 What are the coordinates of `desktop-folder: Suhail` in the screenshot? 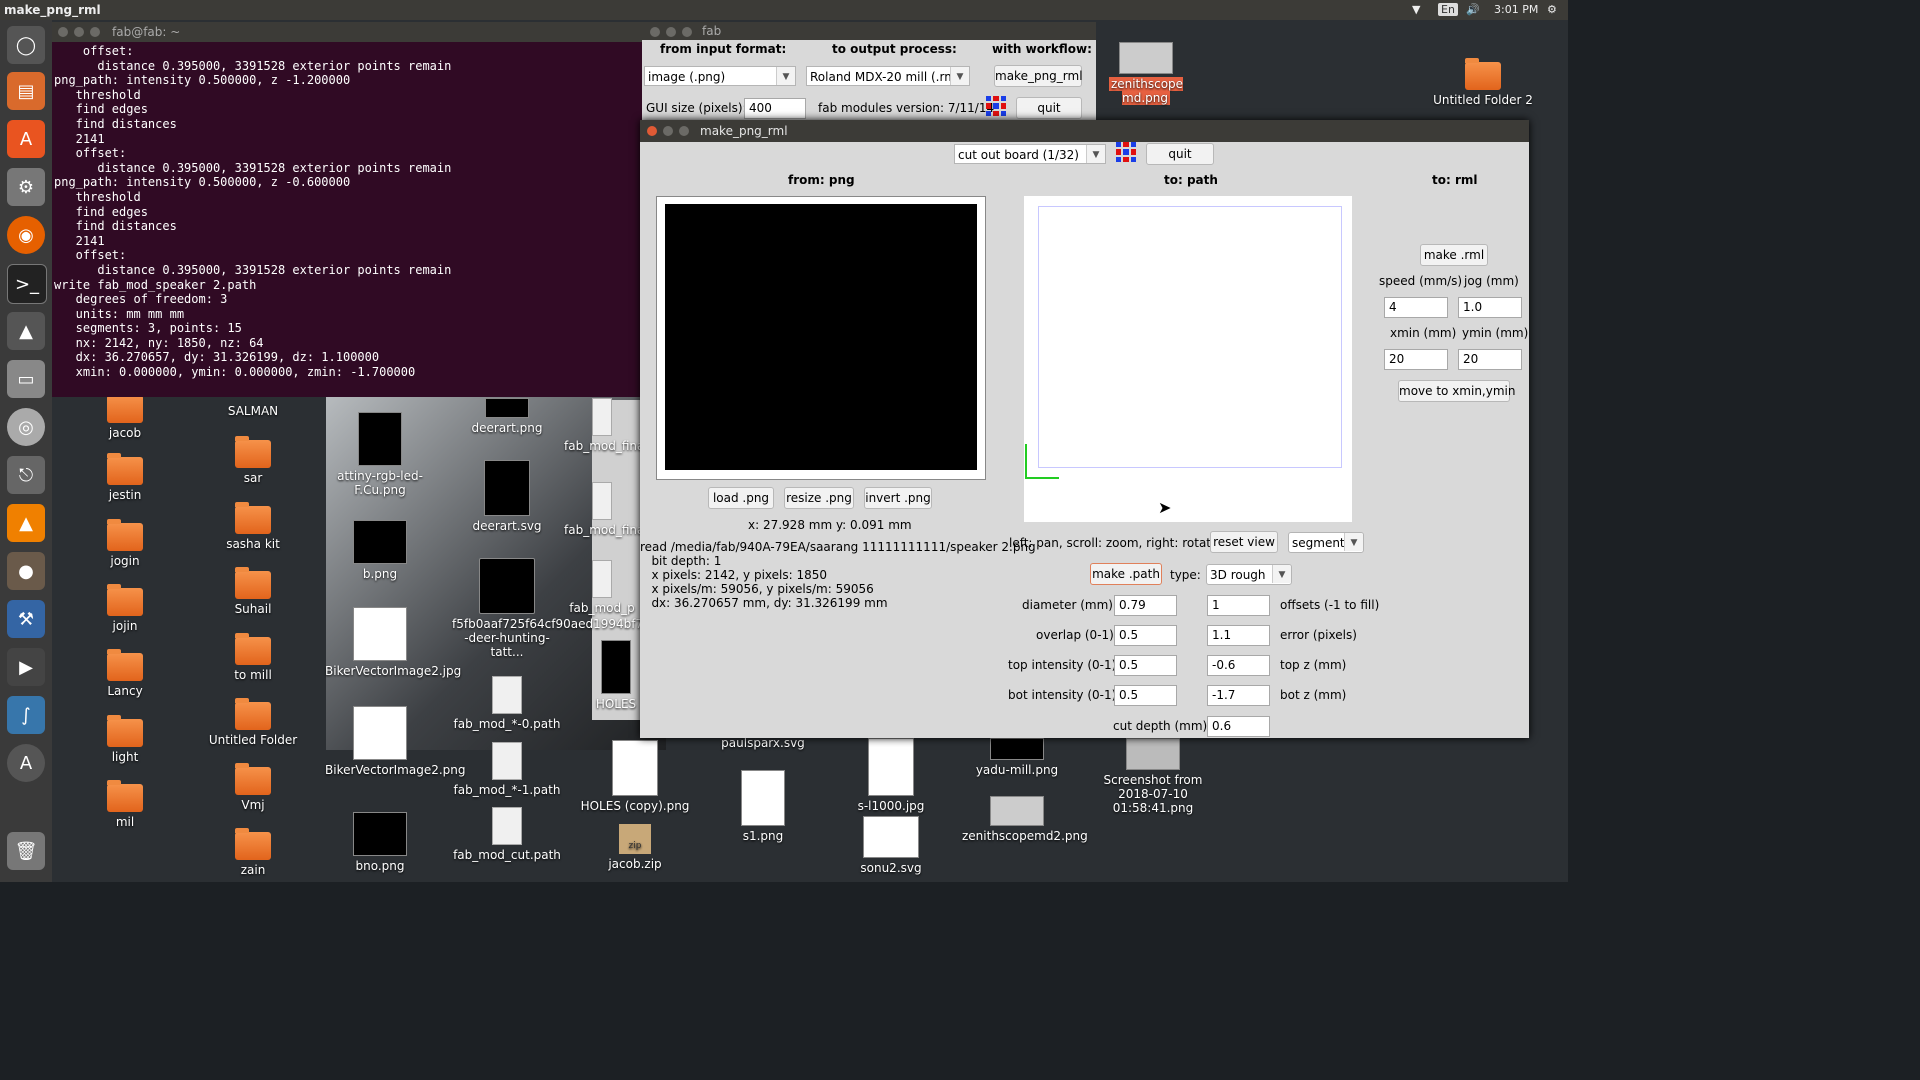 It's located at (253, 591).